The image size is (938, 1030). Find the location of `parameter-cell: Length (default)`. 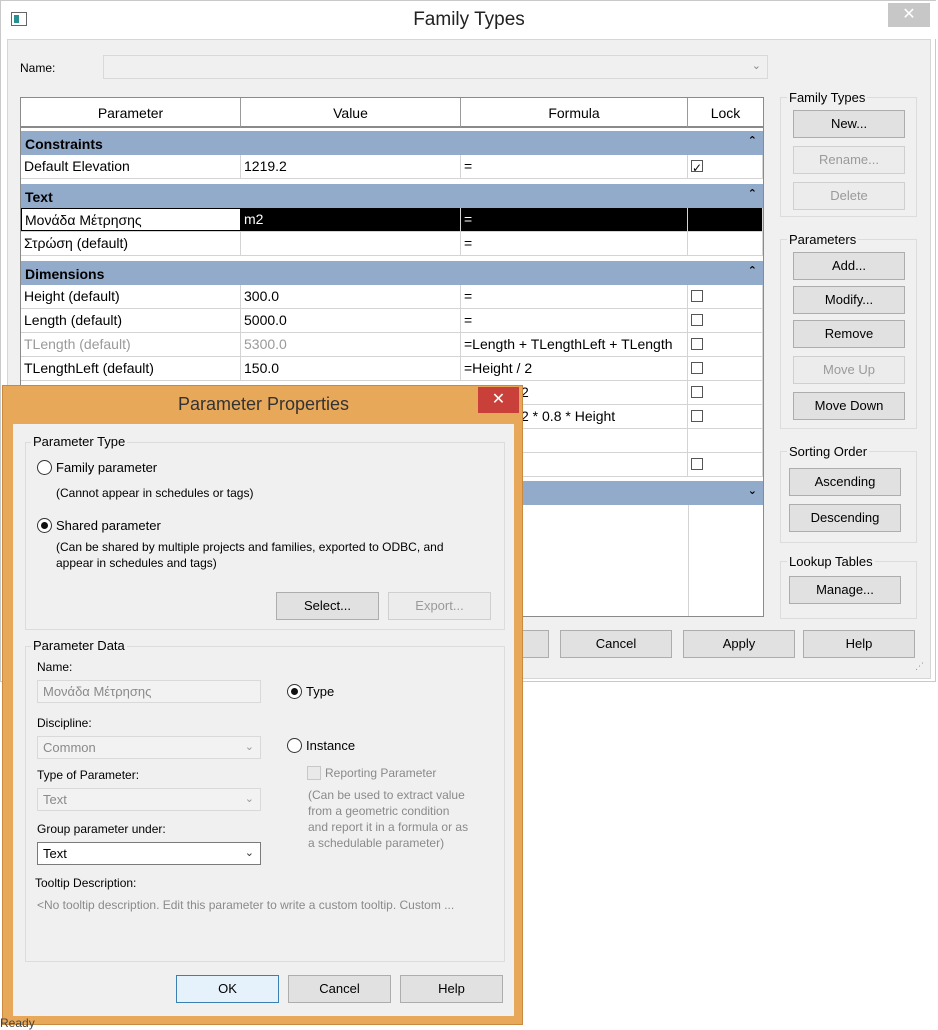

parameter-cell: Length (default) is located at coordinates (131, 320).